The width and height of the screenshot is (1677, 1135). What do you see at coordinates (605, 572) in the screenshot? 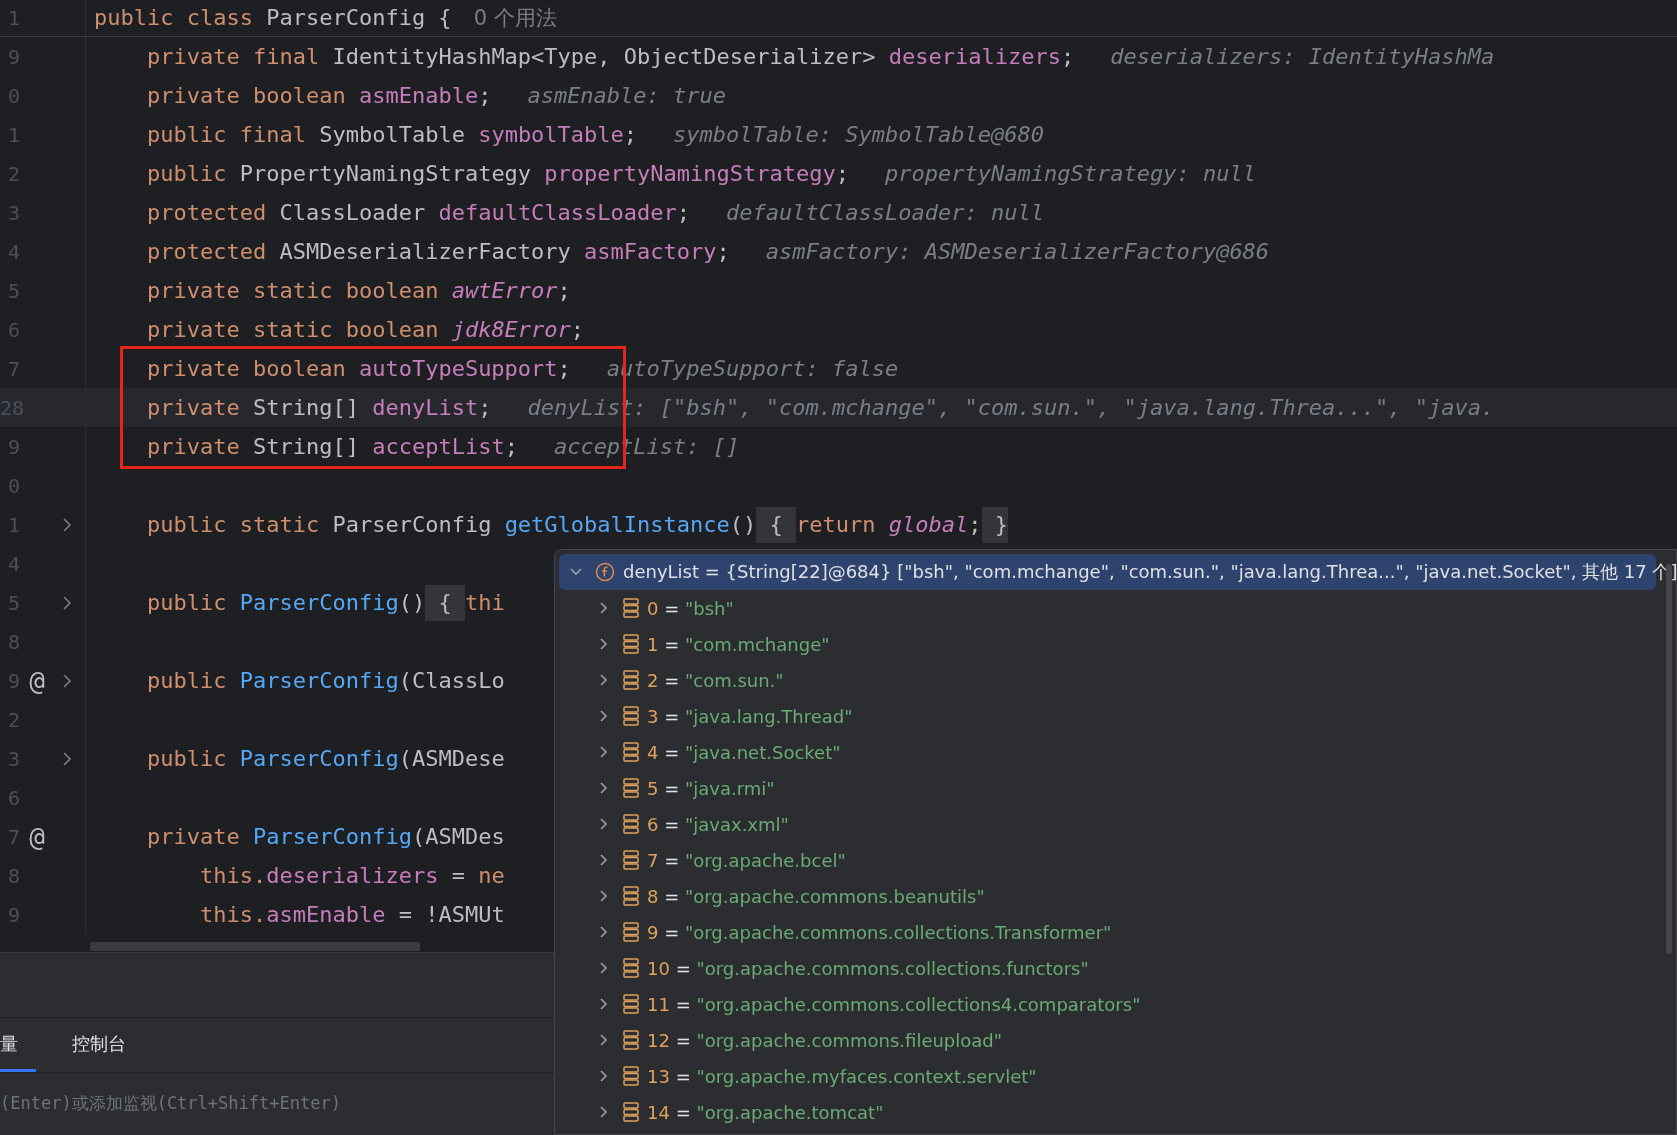
I see `field-icon` at bounding box center [605, 572].